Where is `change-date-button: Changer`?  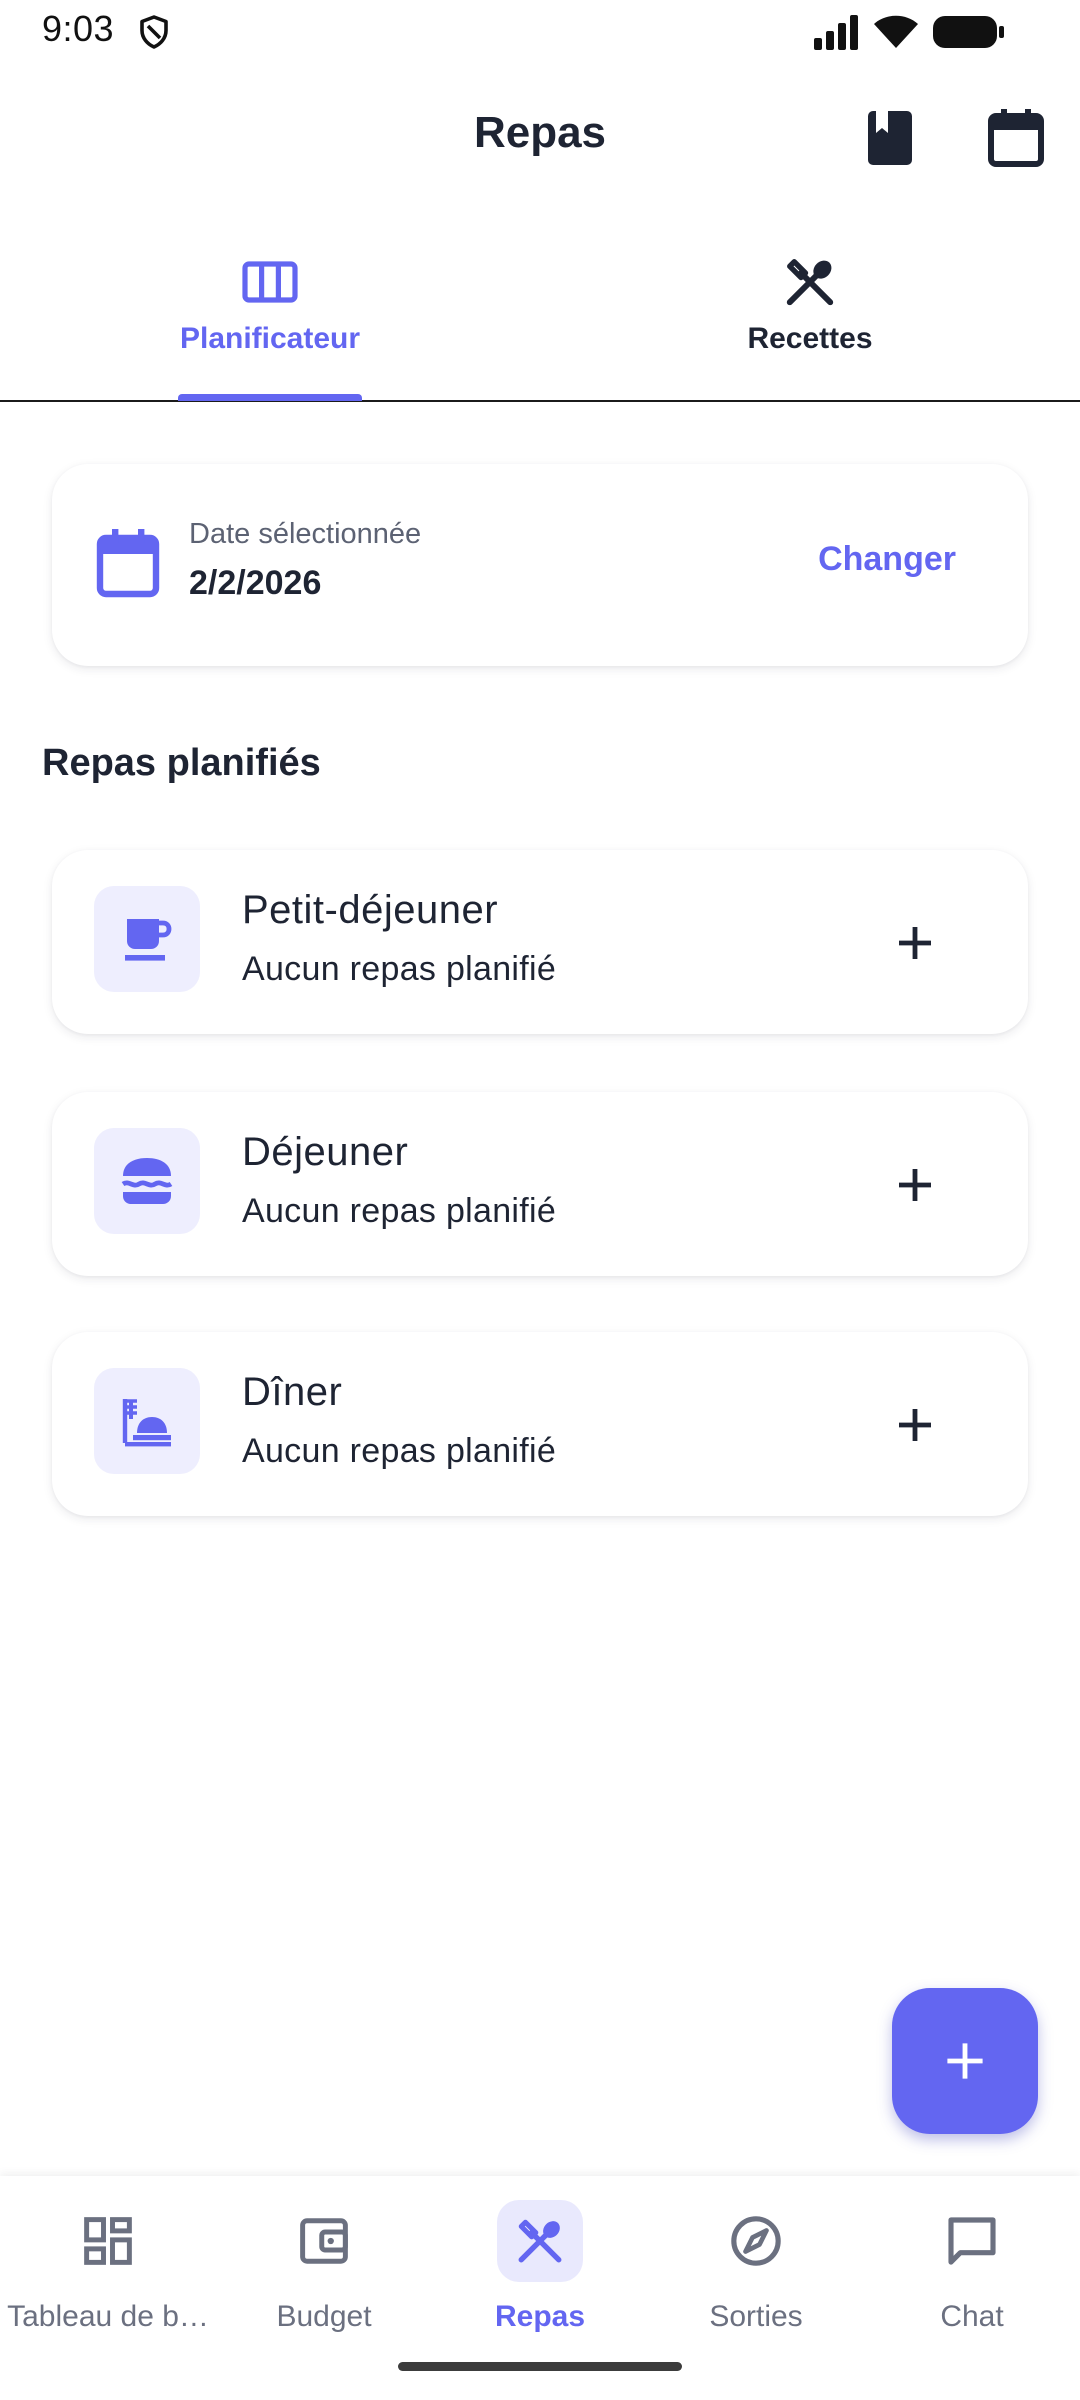 change-date-button: Changer is located at coordinates (887, 559).